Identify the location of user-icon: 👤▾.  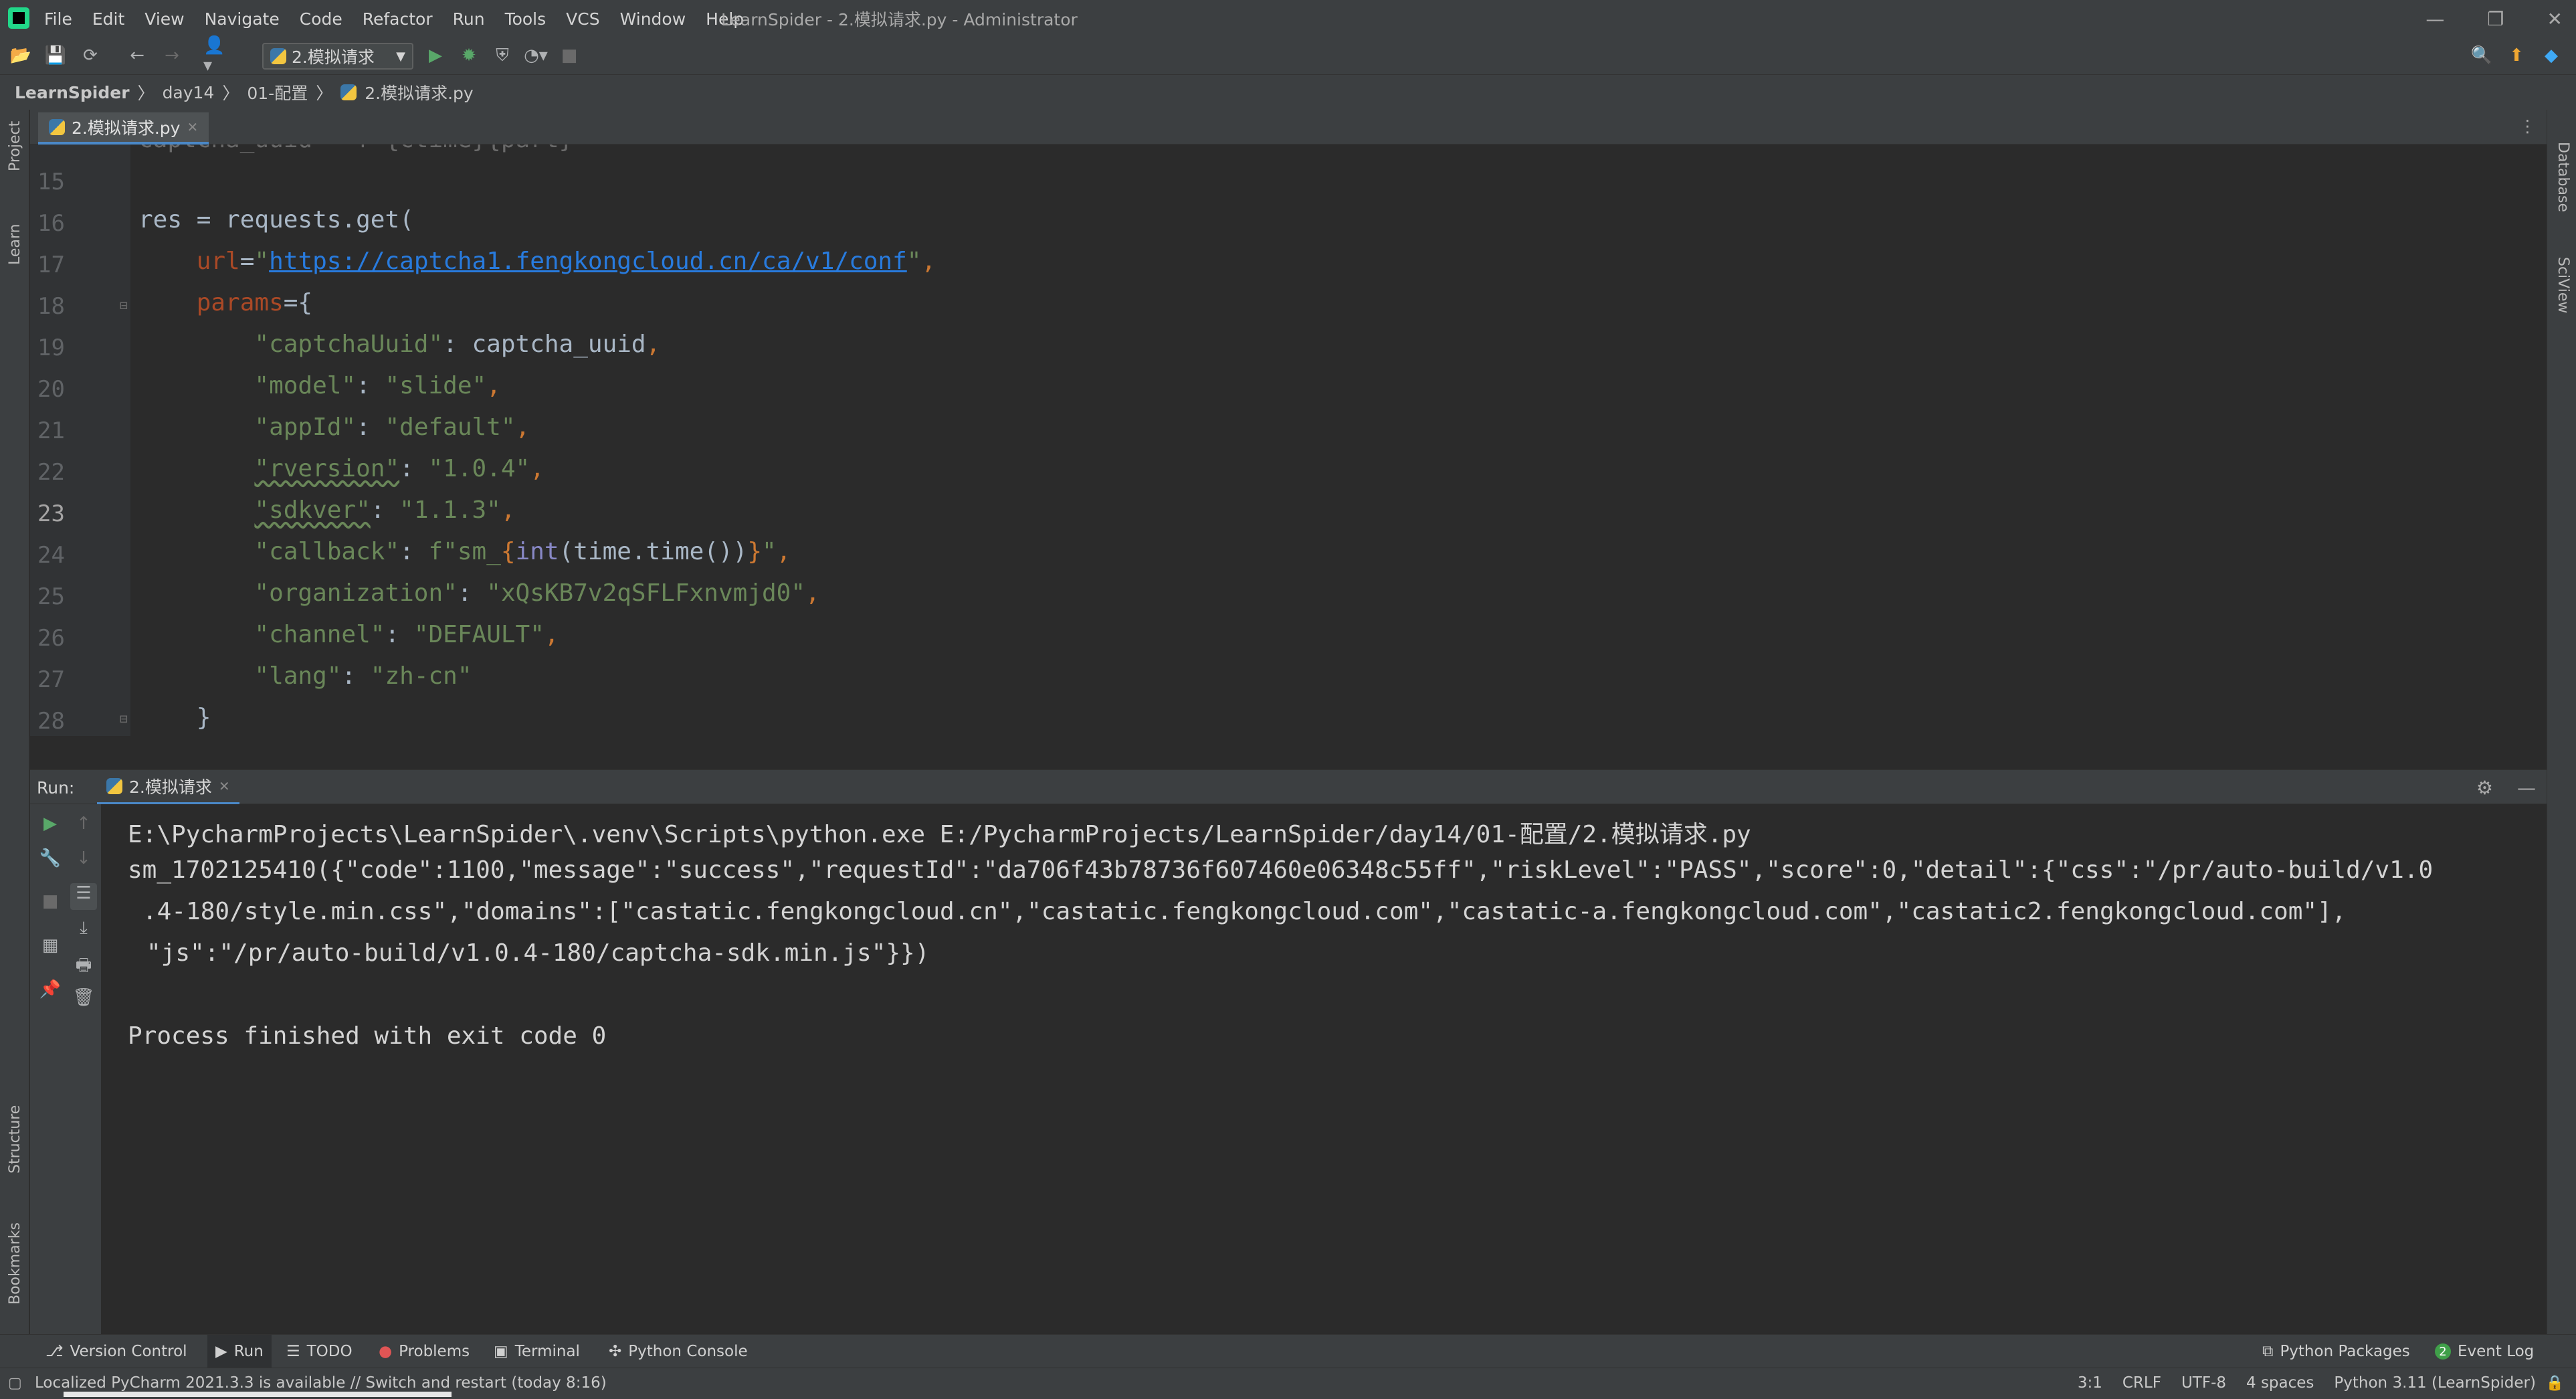
(216, 55).